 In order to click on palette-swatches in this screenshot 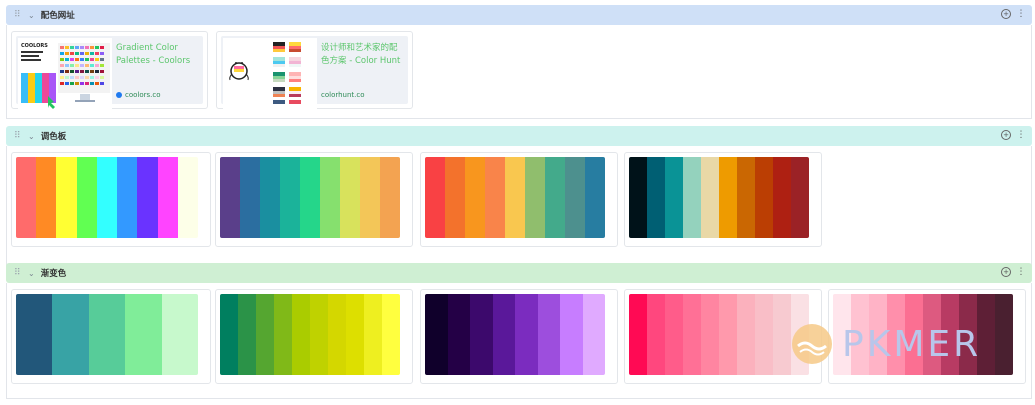, I will do `click(719, 197)`.